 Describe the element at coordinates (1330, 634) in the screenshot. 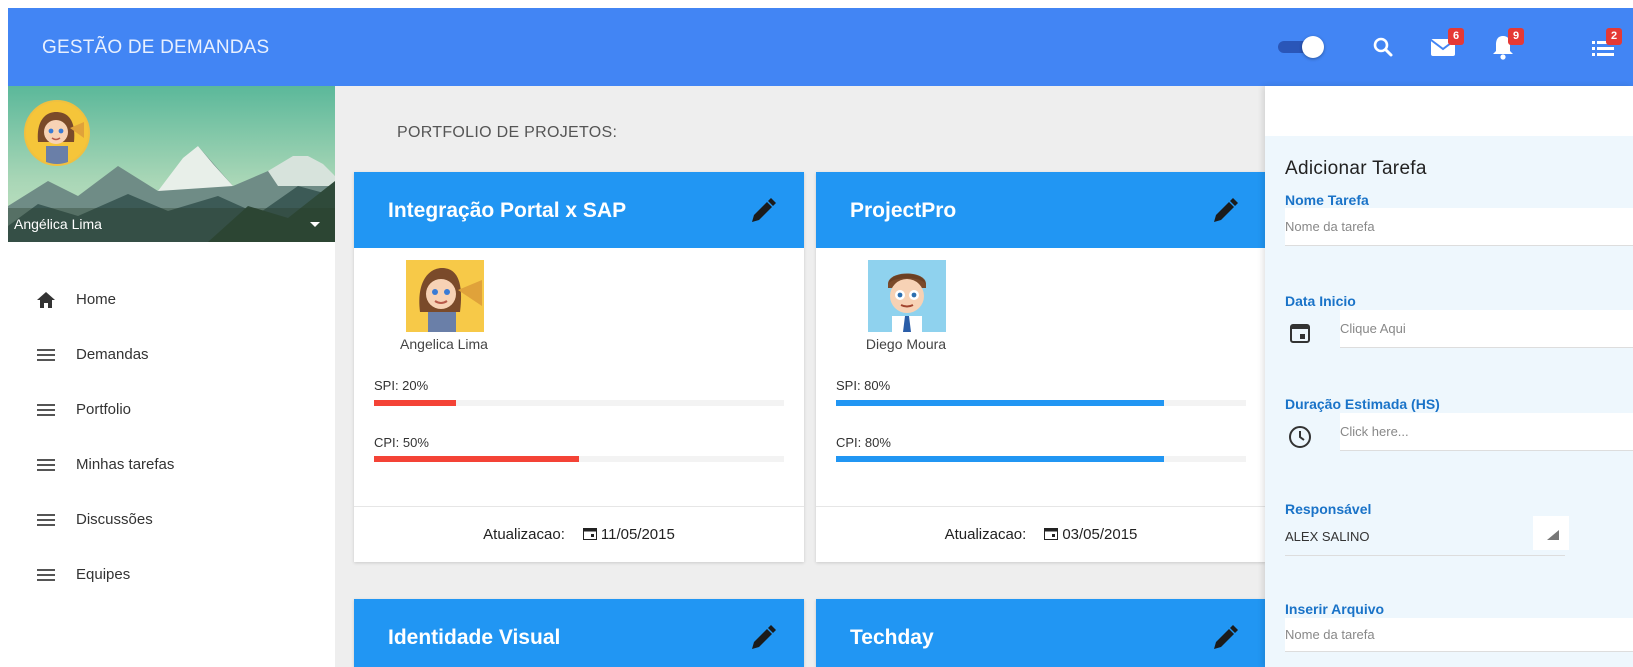

I see `file-placeholder: Nome da tarefa` at that location.